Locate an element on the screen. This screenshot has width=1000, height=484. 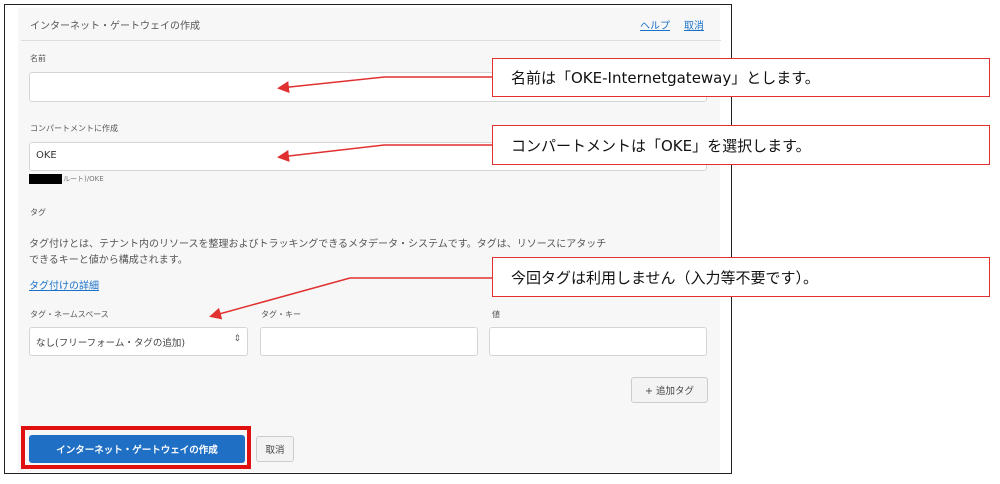
annotation-name: 名前は「OKE-Internetgateway」とします。 is located at coordinates (741, 77).